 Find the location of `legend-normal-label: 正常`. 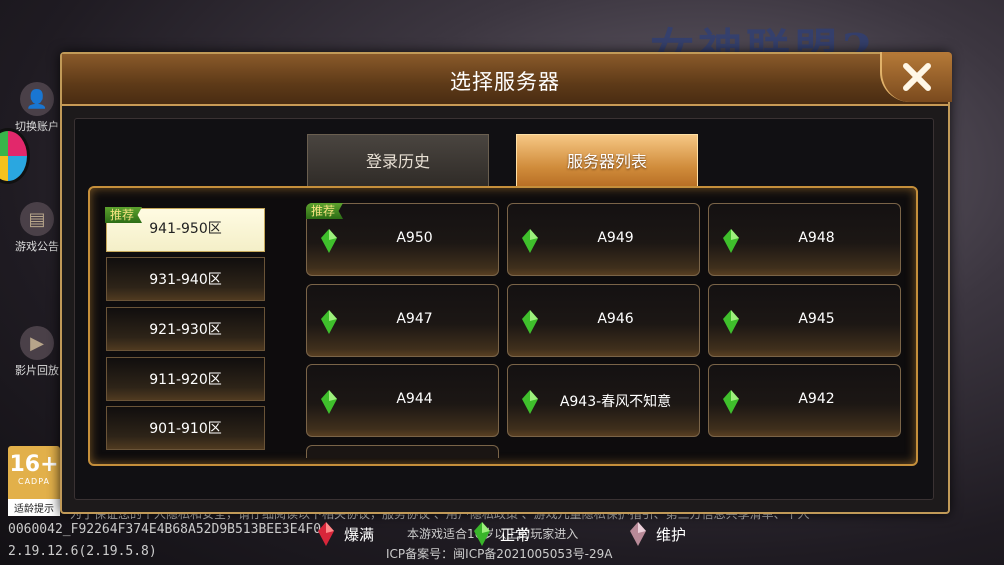

legend-normal-label: 正常 is located at coordinates (515, 534).